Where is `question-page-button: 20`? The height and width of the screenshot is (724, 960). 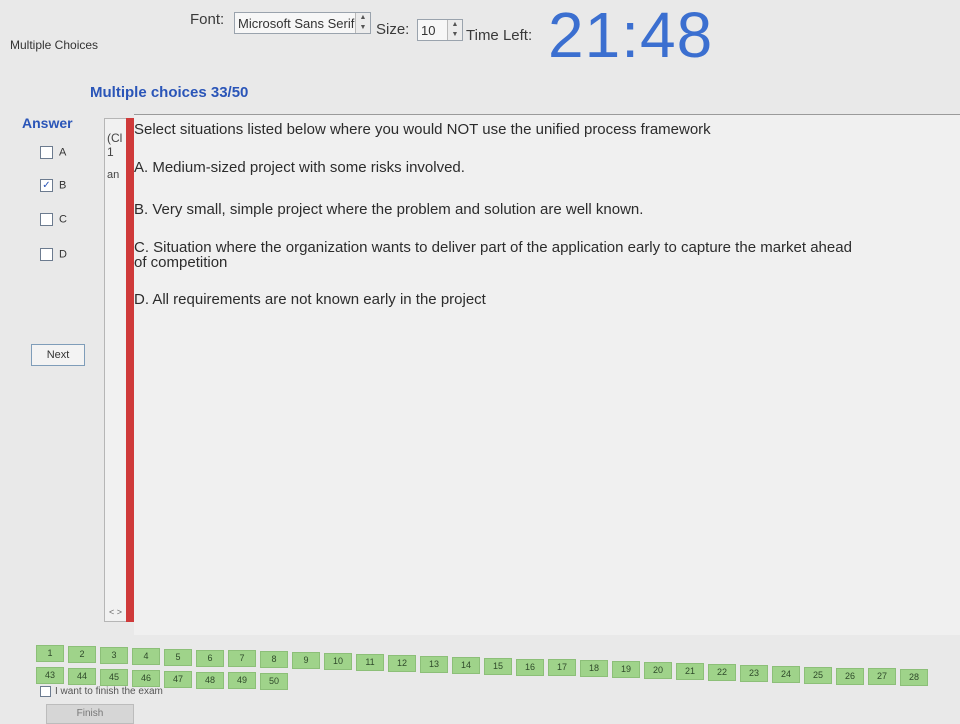
question-page-button: 20 is located at coordinates (658, 670).